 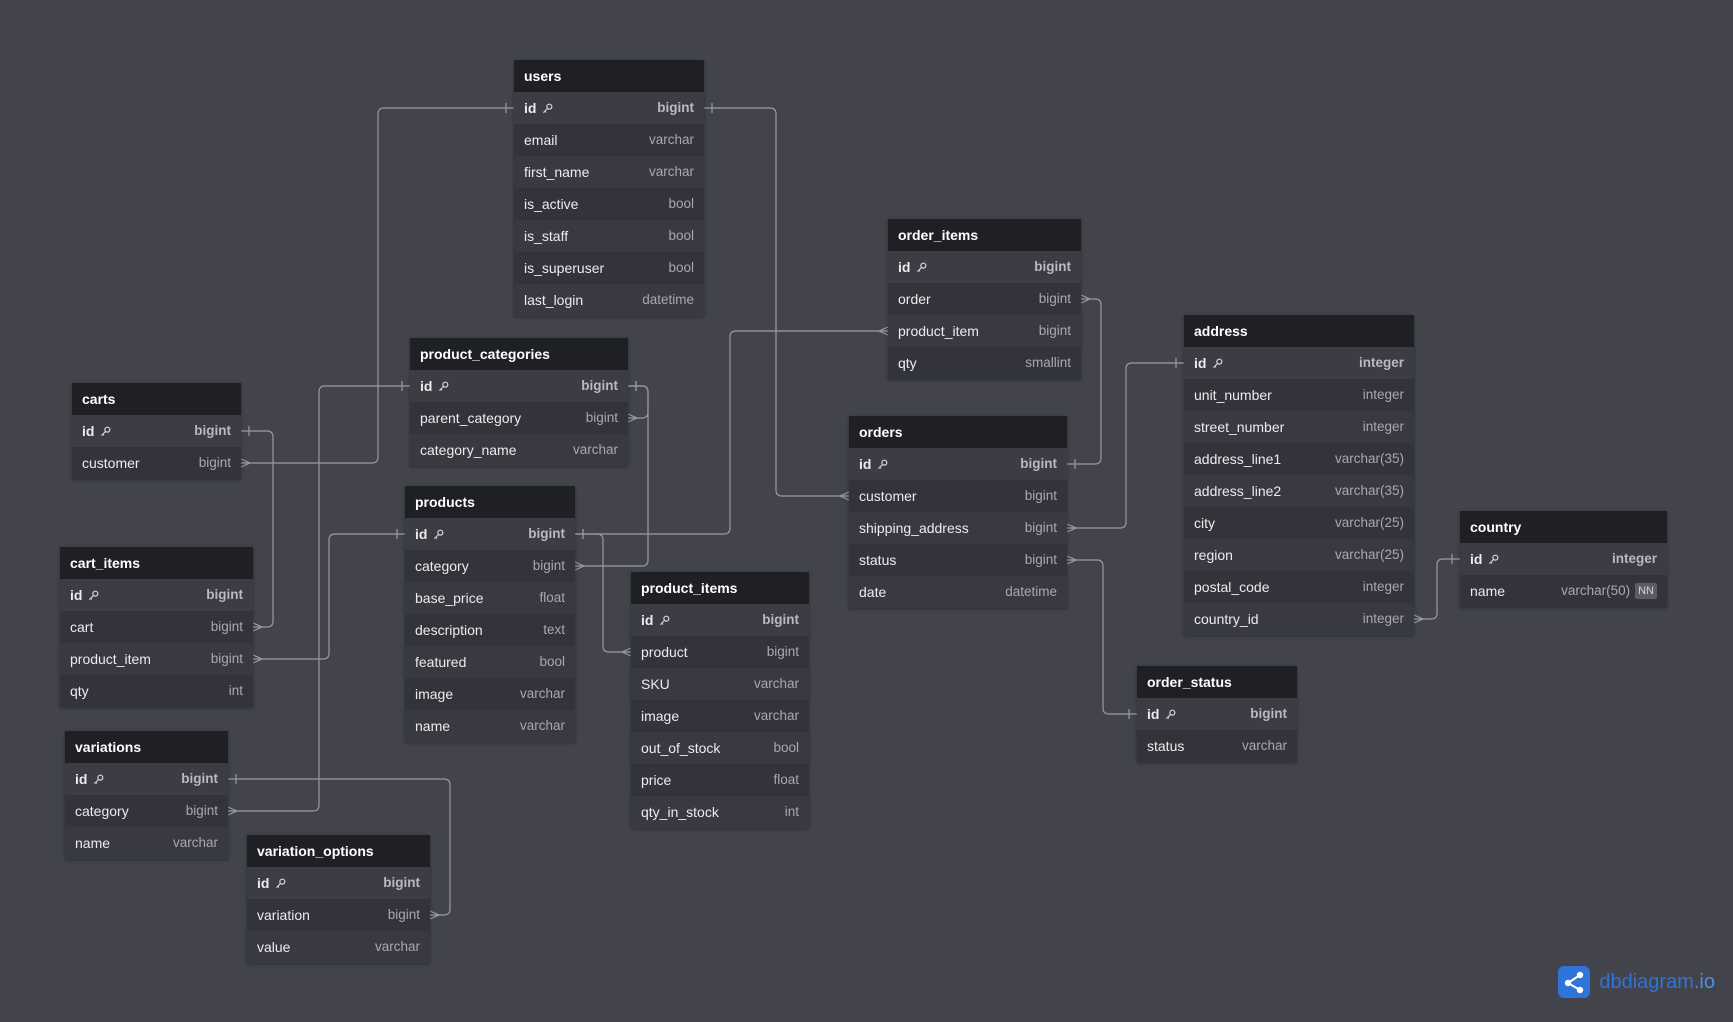 What do you see at coordinates (720, 588) in the screenshot?
I see `table-header: product_items` at bounding box center [720, 588].